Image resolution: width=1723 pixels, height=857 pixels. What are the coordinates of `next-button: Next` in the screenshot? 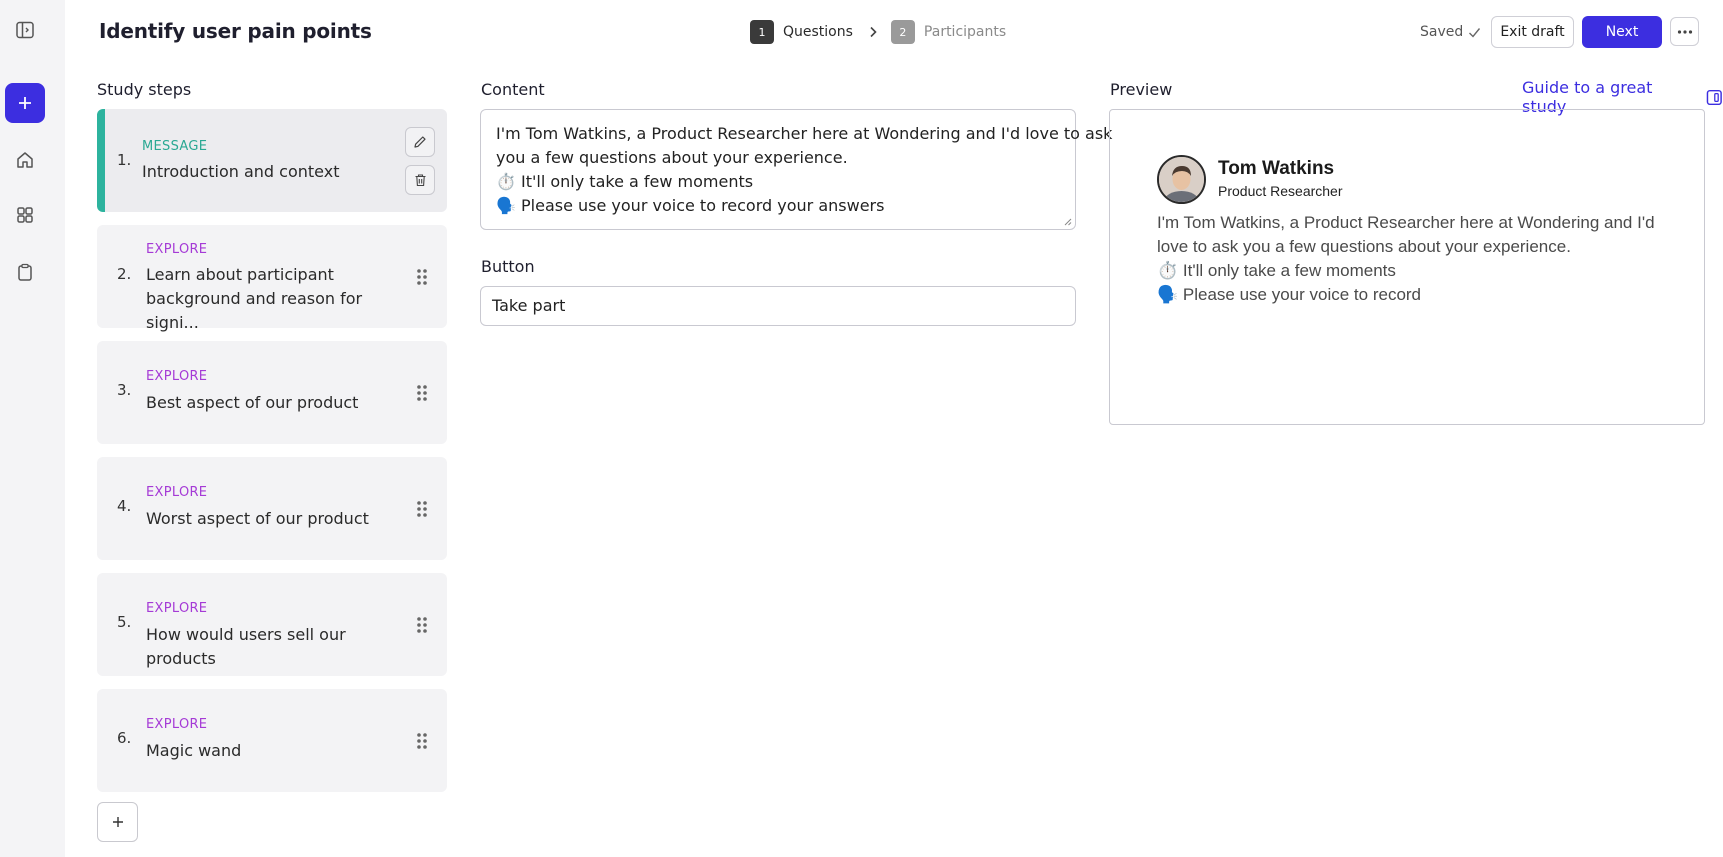 It's located at (1622, 32).